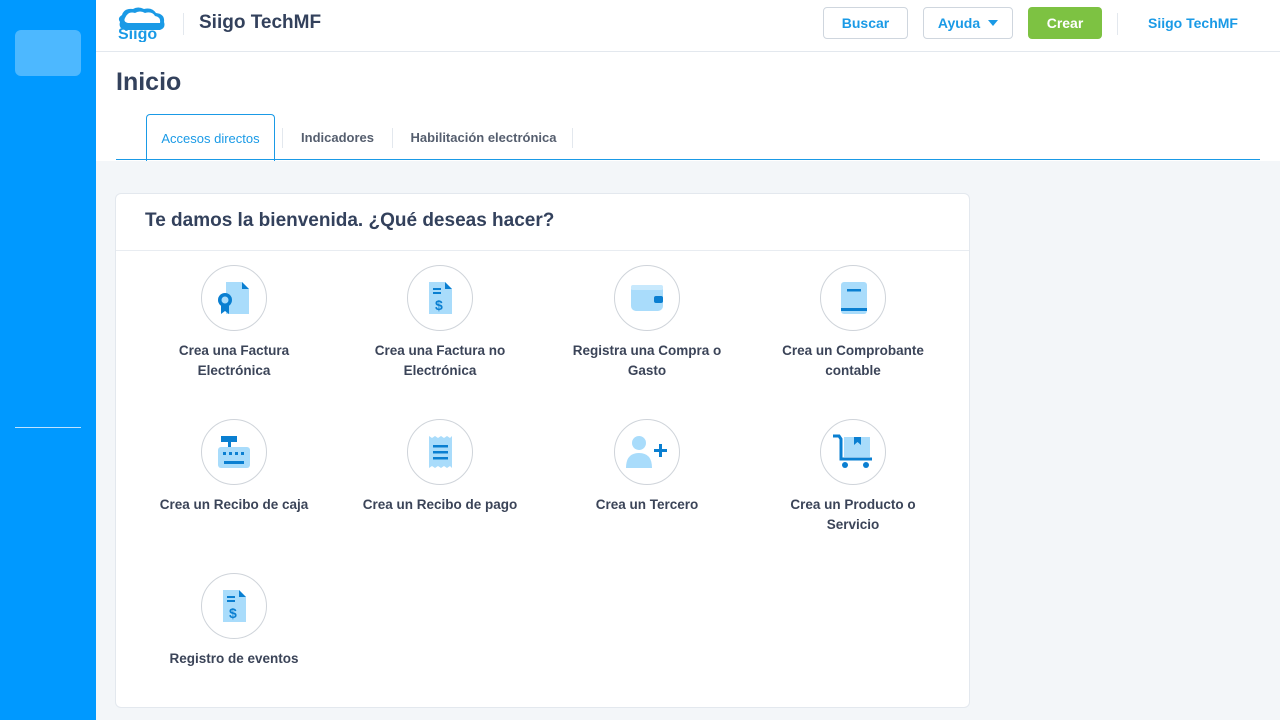 The image size is (1280, 720). Describe the element at coordinates (1193, 23) in the screenshot. I see `user-company-menu: Siigo TechMF` at that location.